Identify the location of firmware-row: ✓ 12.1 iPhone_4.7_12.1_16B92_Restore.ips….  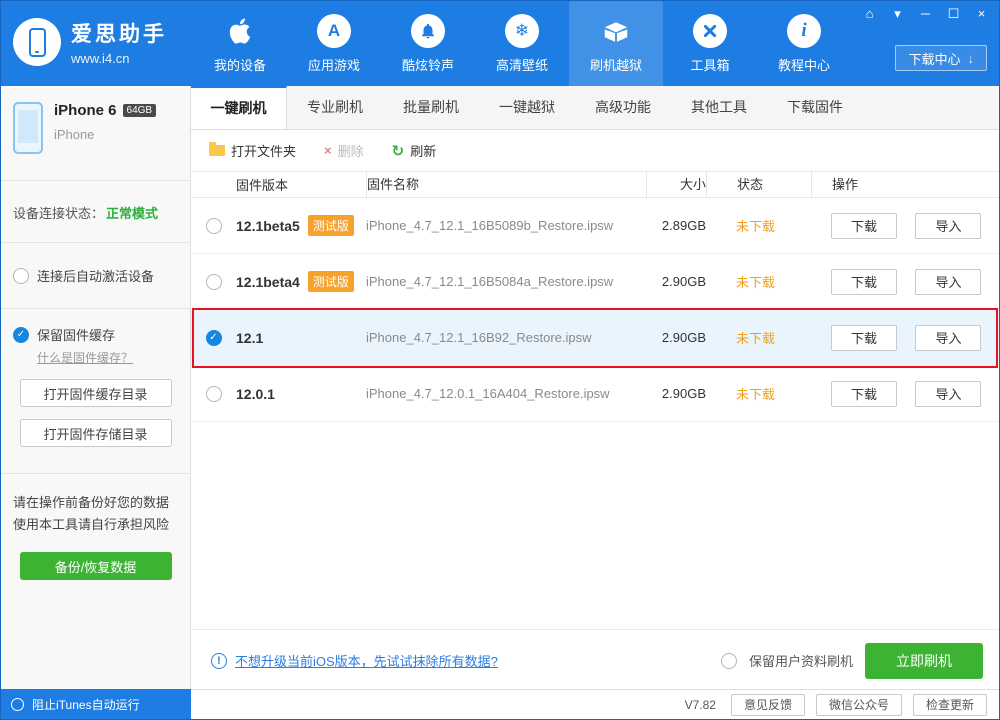
(595, 338).